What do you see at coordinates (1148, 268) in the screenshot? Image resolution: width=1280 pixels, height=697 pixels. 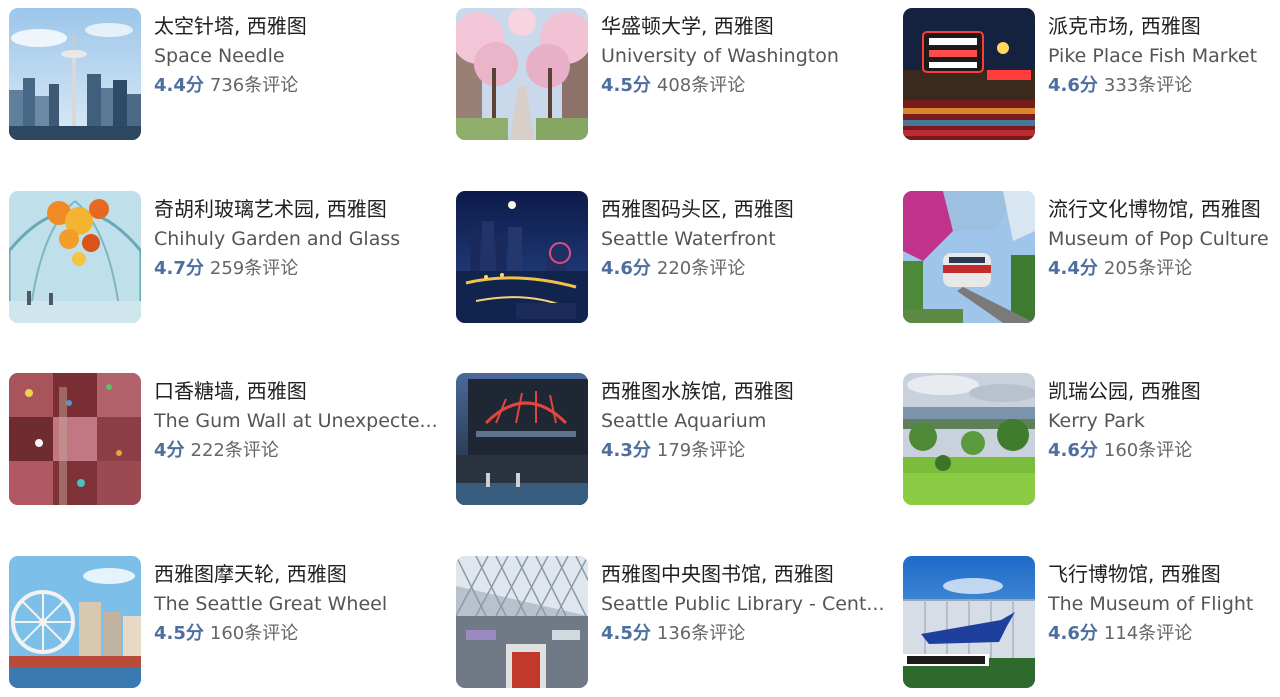 I see `review-count: 205条评论` at bounding box center [1148, 268].